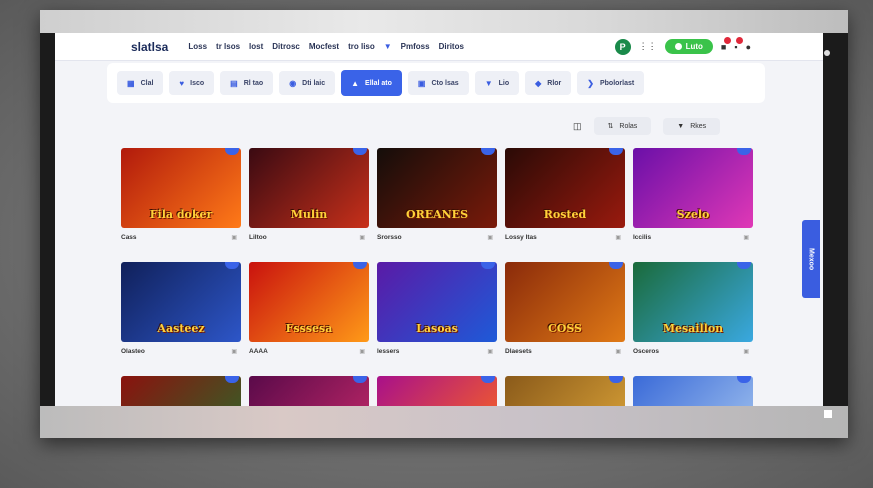  Describe the element at coordinates (307, 83) in the screenshot. I see `category-4: ◉ Dti laic` at that location.